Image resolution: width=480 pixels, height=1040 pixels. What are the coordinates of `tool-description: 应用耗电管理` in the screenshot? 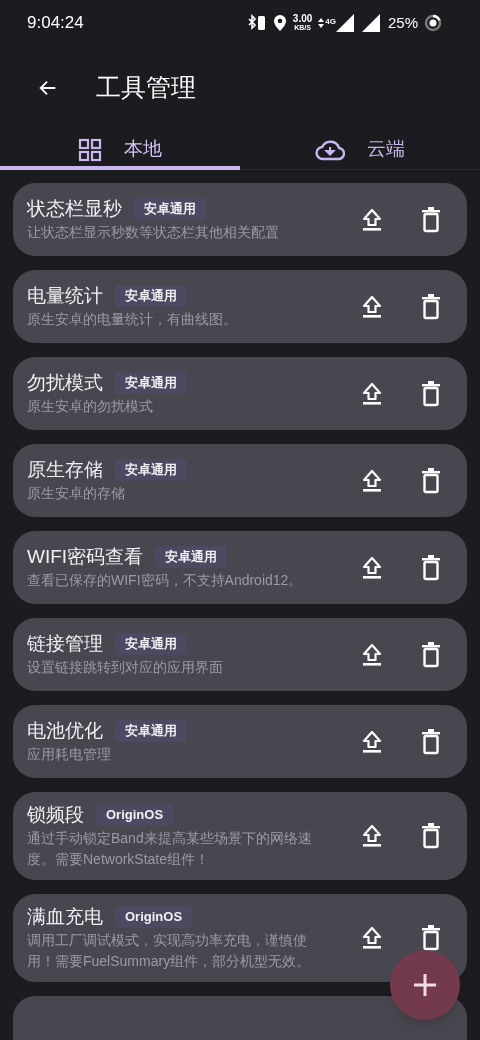 It's located at (69, 754).